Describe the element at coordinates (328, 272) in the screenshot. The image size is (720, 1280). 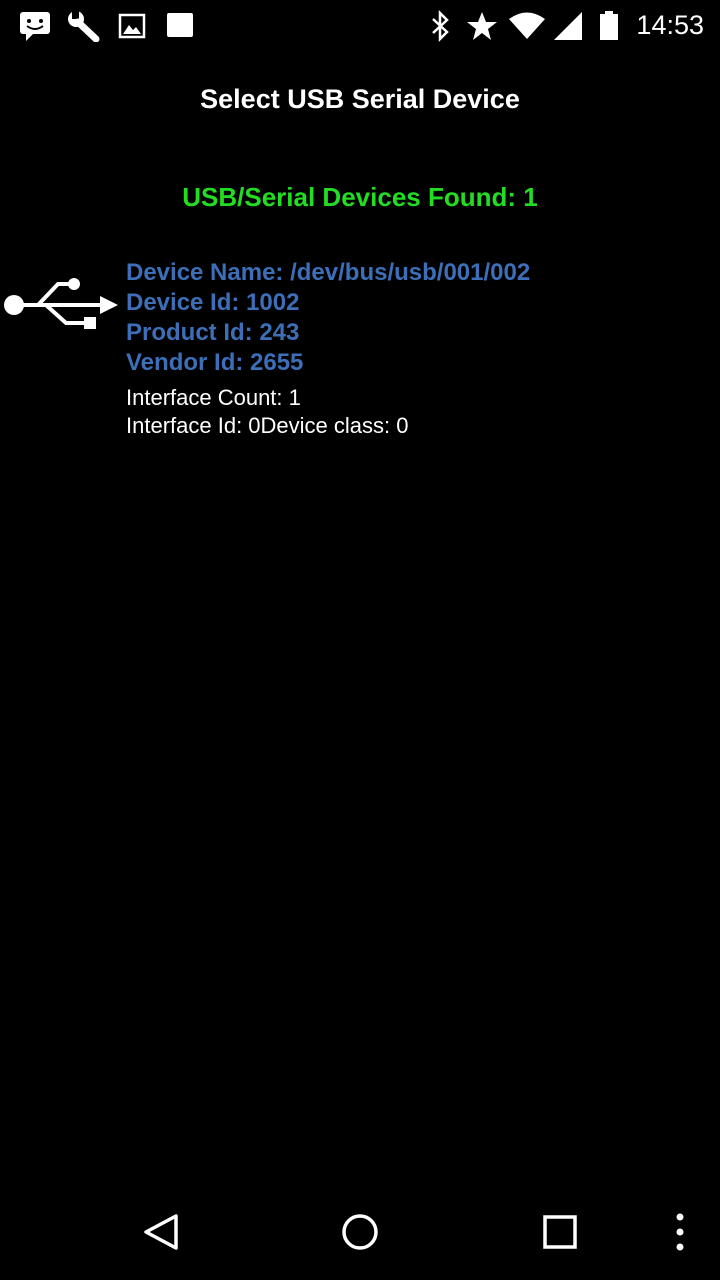
I see `device-name: Device Name: /dev/bus/usb/001/002` at that location.